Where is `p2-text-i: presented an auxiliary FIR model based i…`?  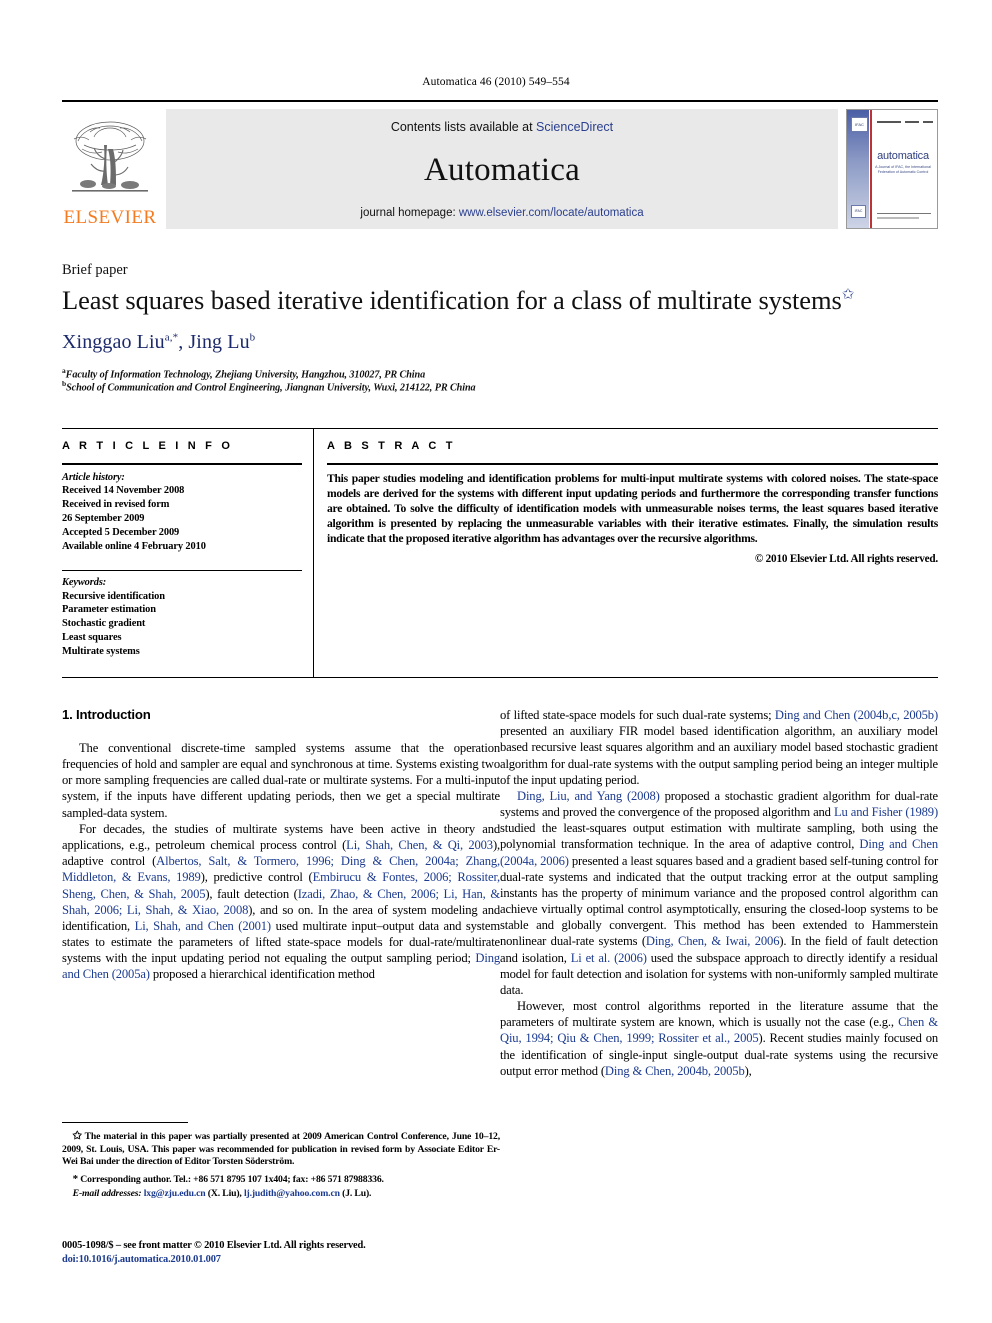 p2-text-i: presented an auxiliary FIR model based i… is located at coordinates (719, 755).